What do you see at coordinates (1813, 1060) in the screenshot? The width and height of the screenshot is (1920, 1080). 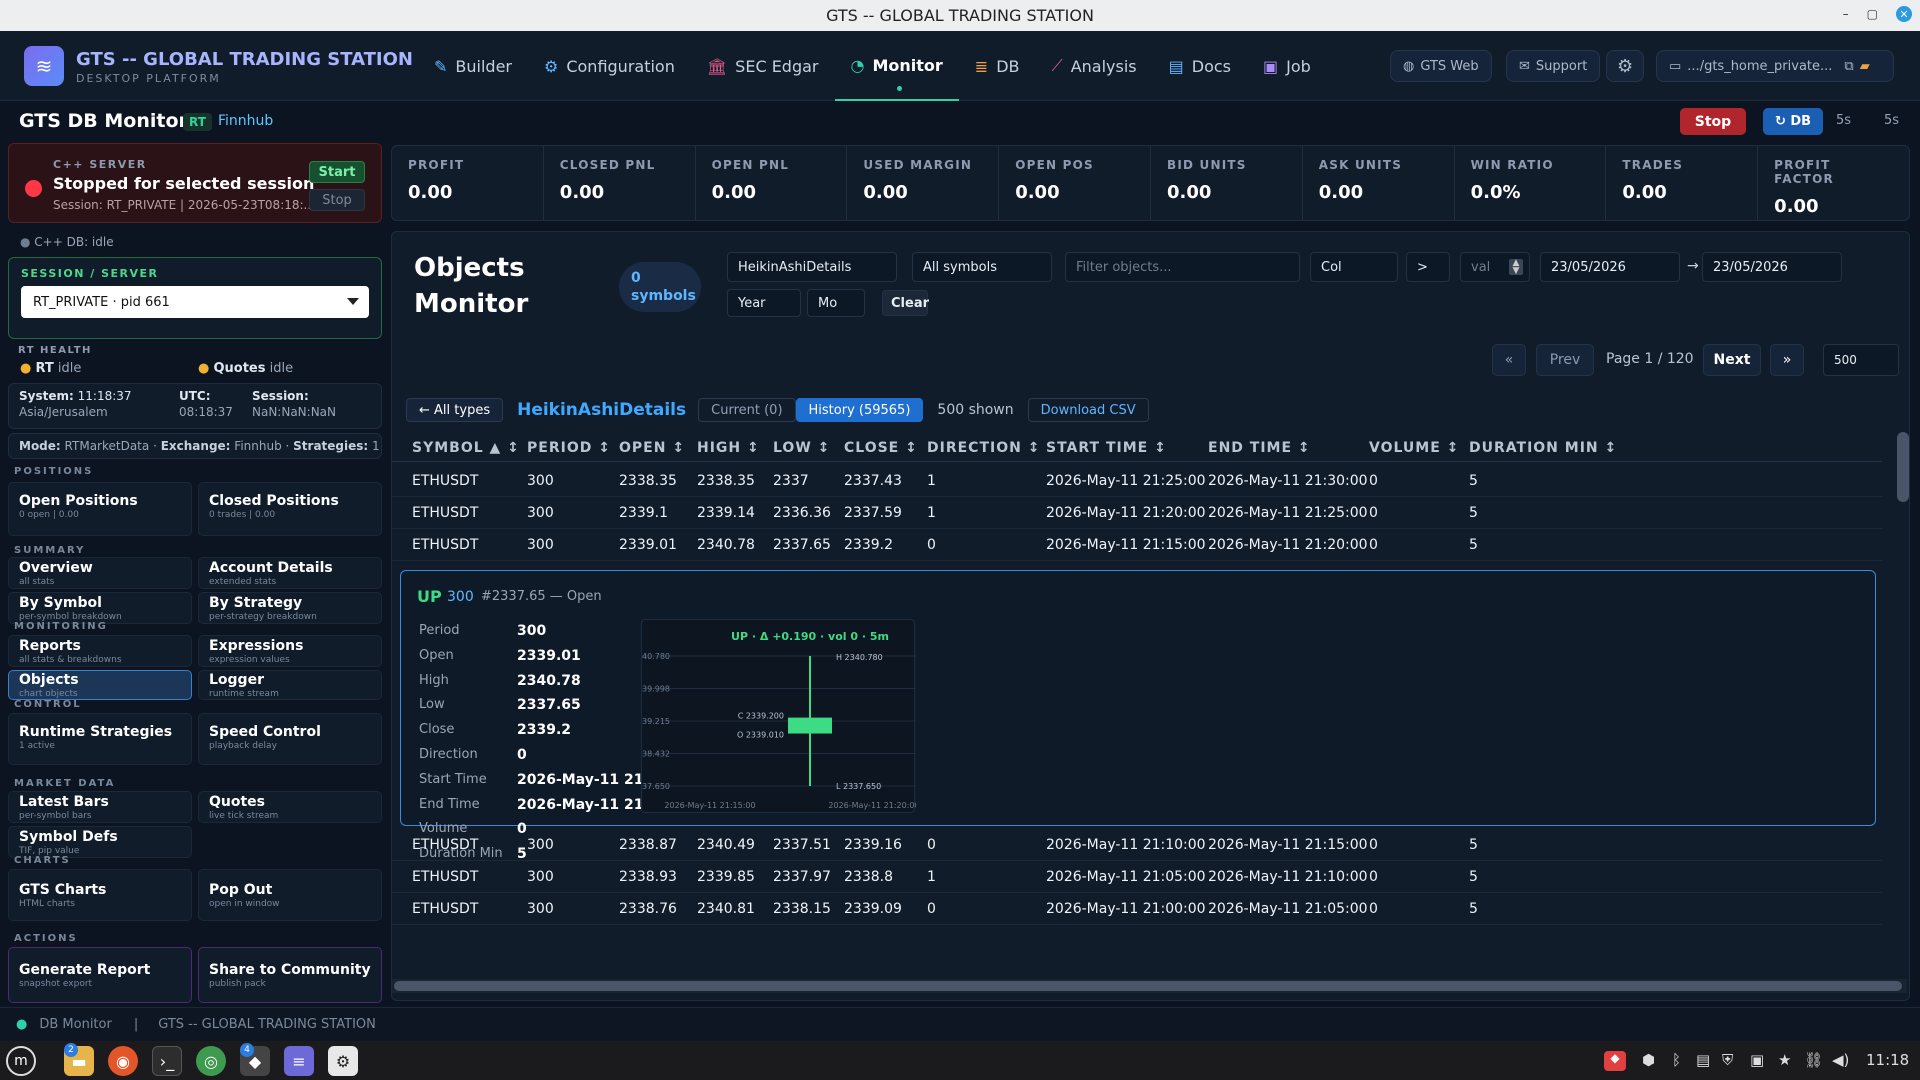 I see `network-icon: ⛓` at bounding box center [1813, 1060].